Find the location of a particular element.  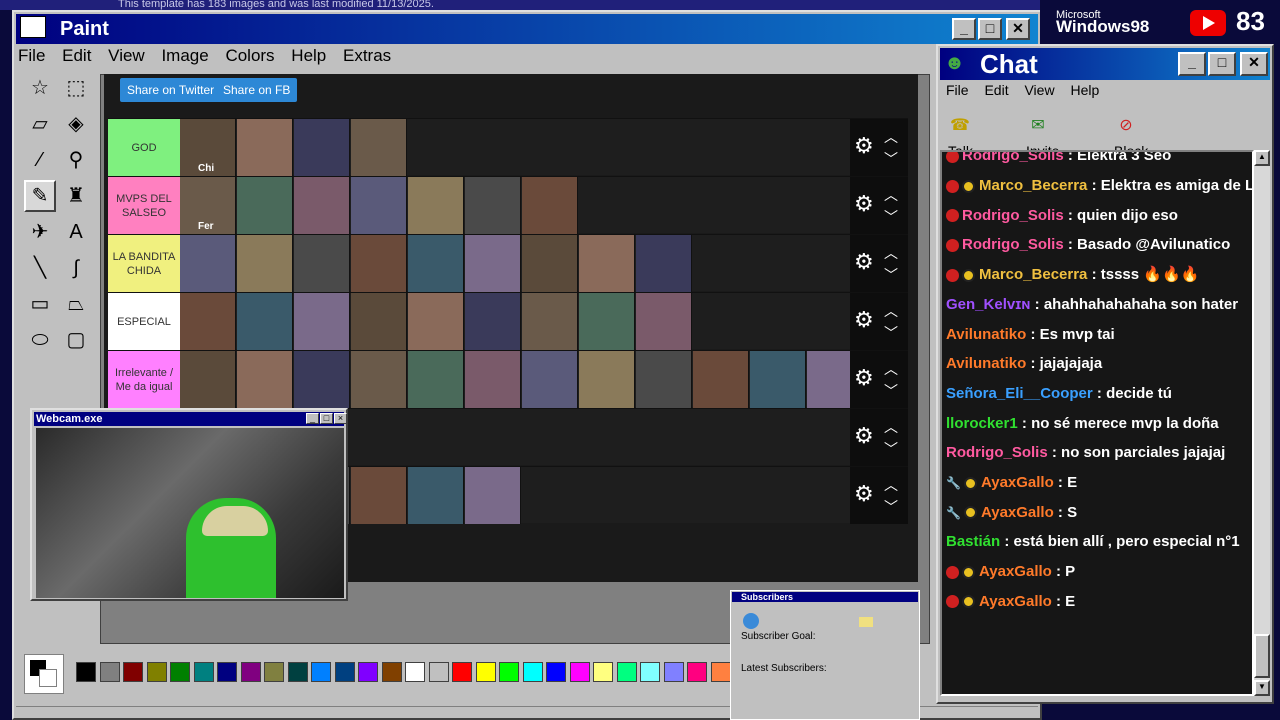

fill-bucket-icon: ◈ is located at coordinates (76, 124).